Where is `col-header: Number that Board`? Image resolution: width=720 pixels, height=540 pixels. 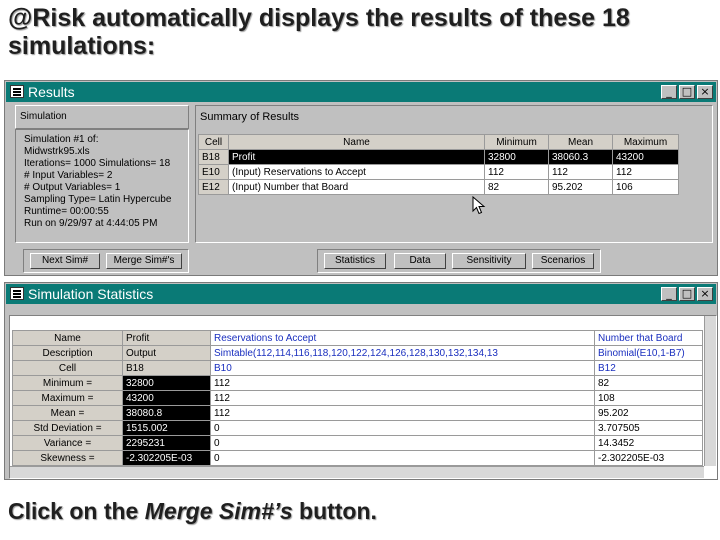 col-header: Number that Board is located at coordinates (648, 338).